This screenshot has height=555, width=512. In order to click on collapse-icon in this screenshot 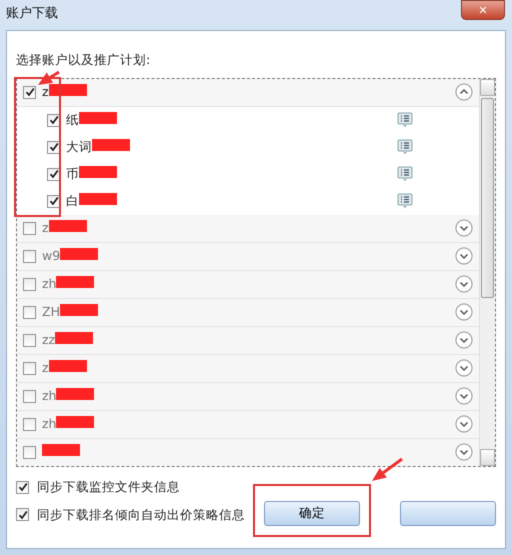, I will do `click(464, 92)`.